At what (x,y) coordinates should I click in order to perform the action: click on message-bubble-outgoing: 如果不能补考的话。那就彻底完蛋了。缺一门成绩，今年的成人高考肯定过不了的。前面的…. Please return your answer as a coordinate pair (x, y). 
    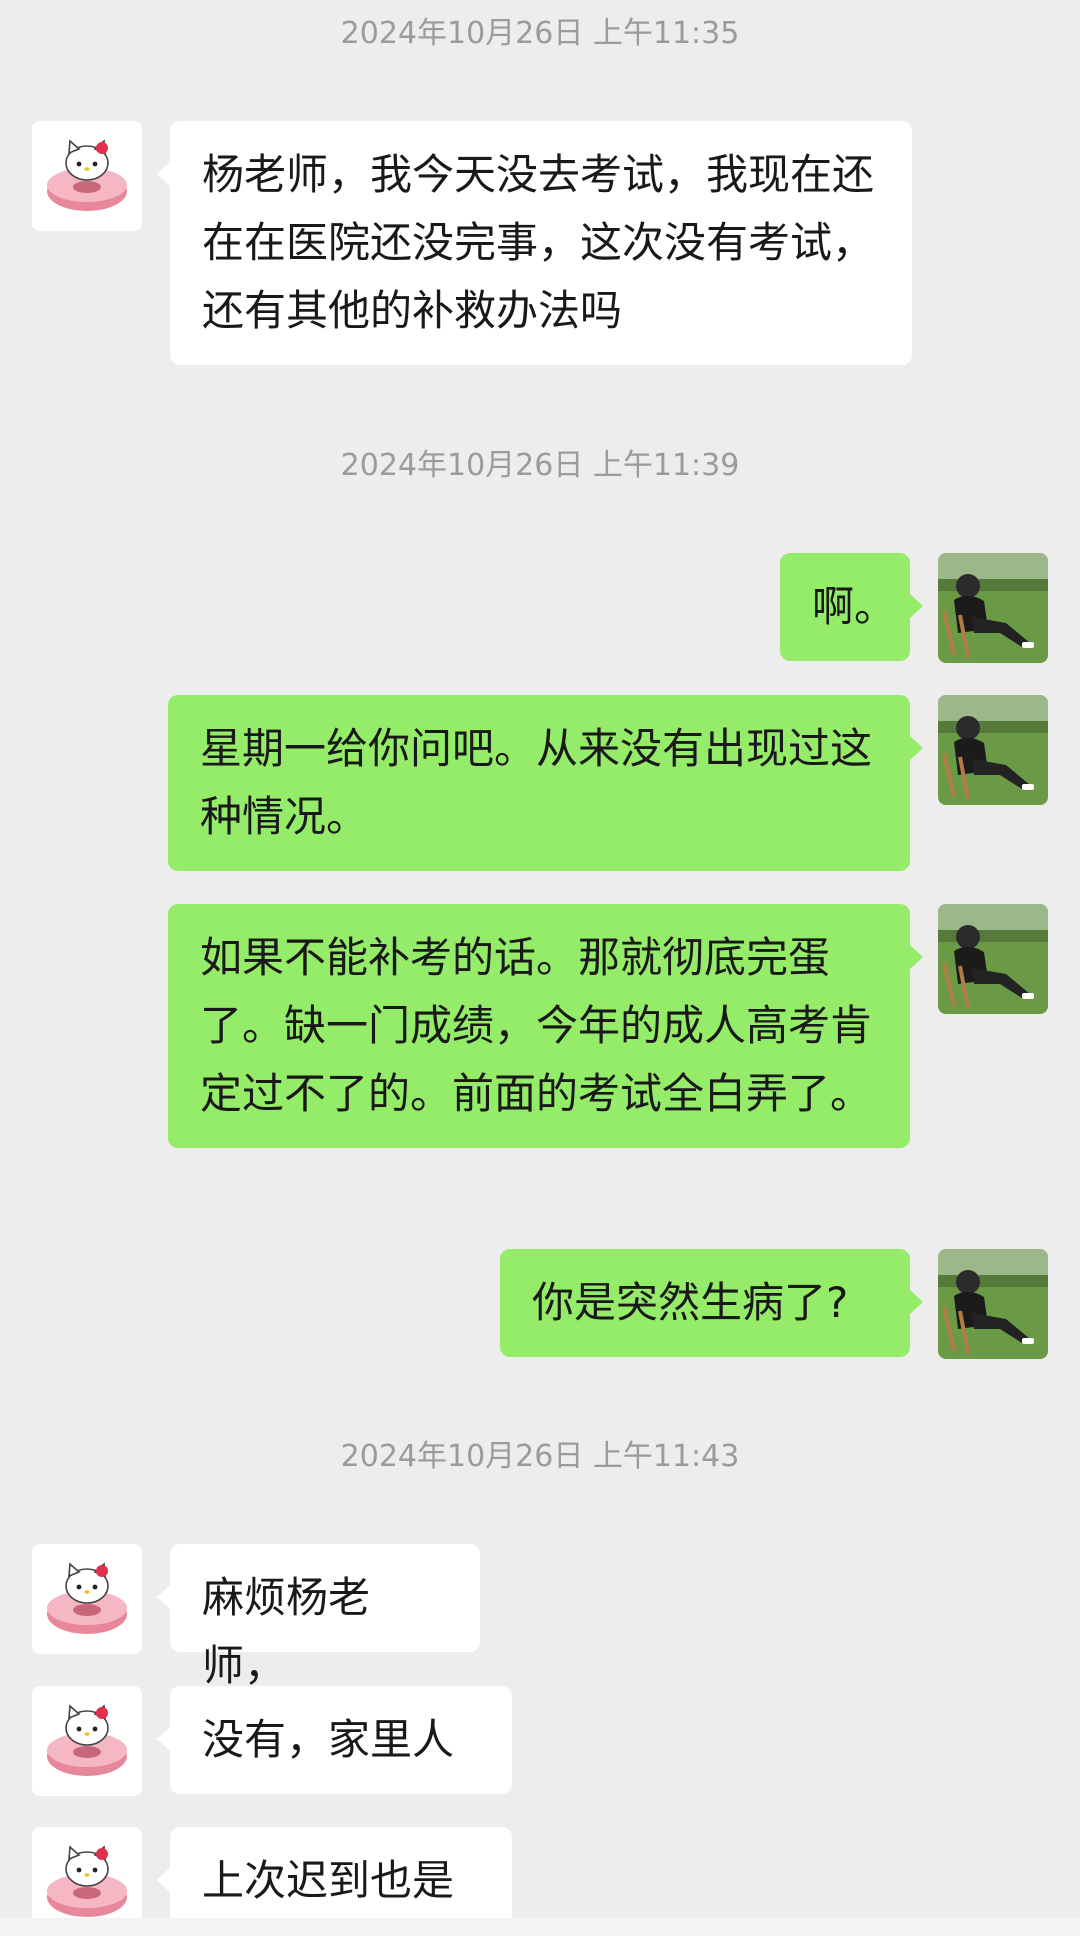
    Looking at the image, I should click on (545, 1026).